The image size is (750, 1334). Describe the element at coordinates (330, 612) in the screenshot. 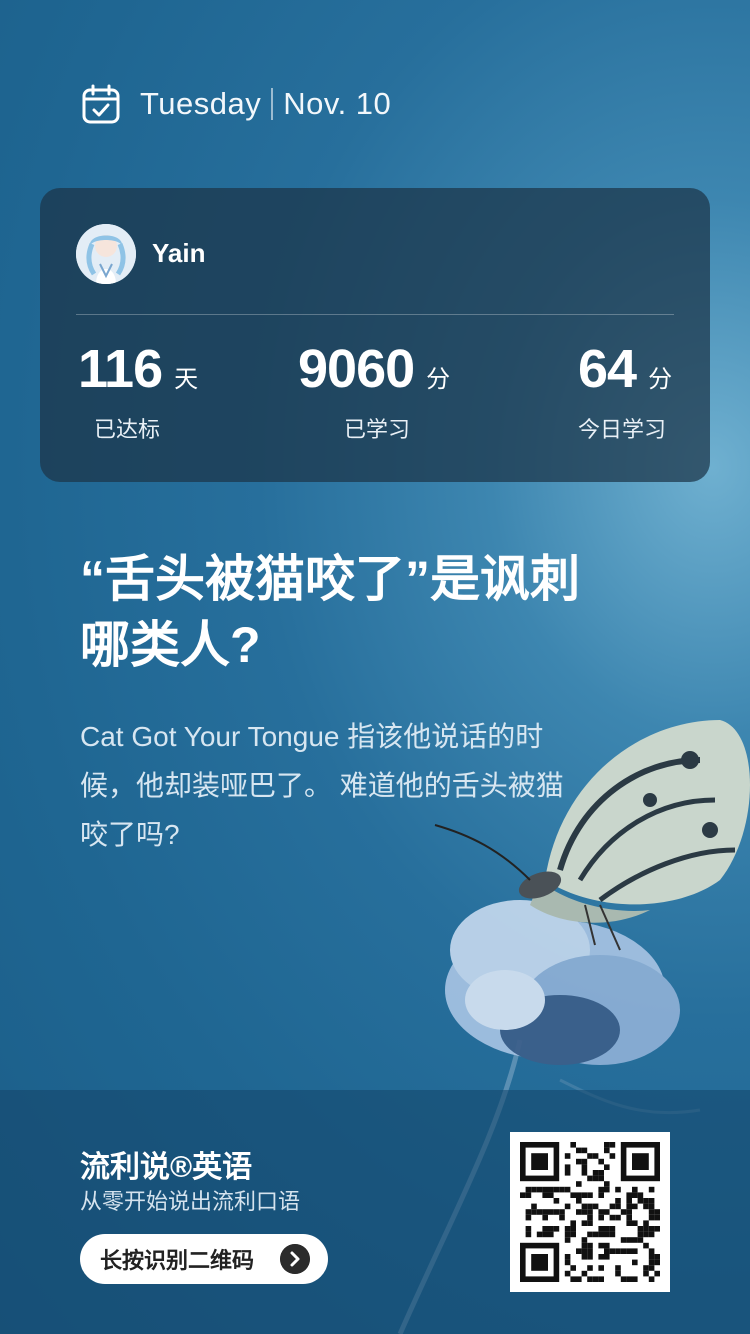

I see `article-headline: “舌头被猫咬了”是讽刺哪类人?` at that location.